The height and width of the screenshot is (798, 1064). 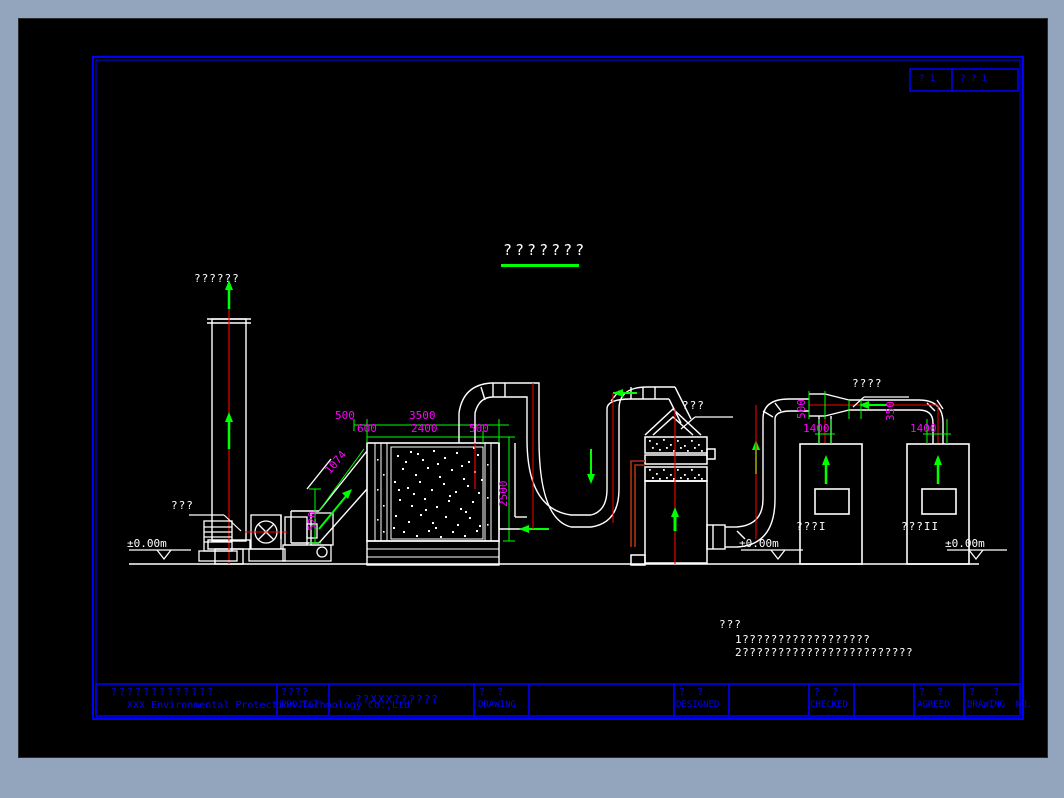 I want to click on level-marker-left, so click(x=160, y=555).